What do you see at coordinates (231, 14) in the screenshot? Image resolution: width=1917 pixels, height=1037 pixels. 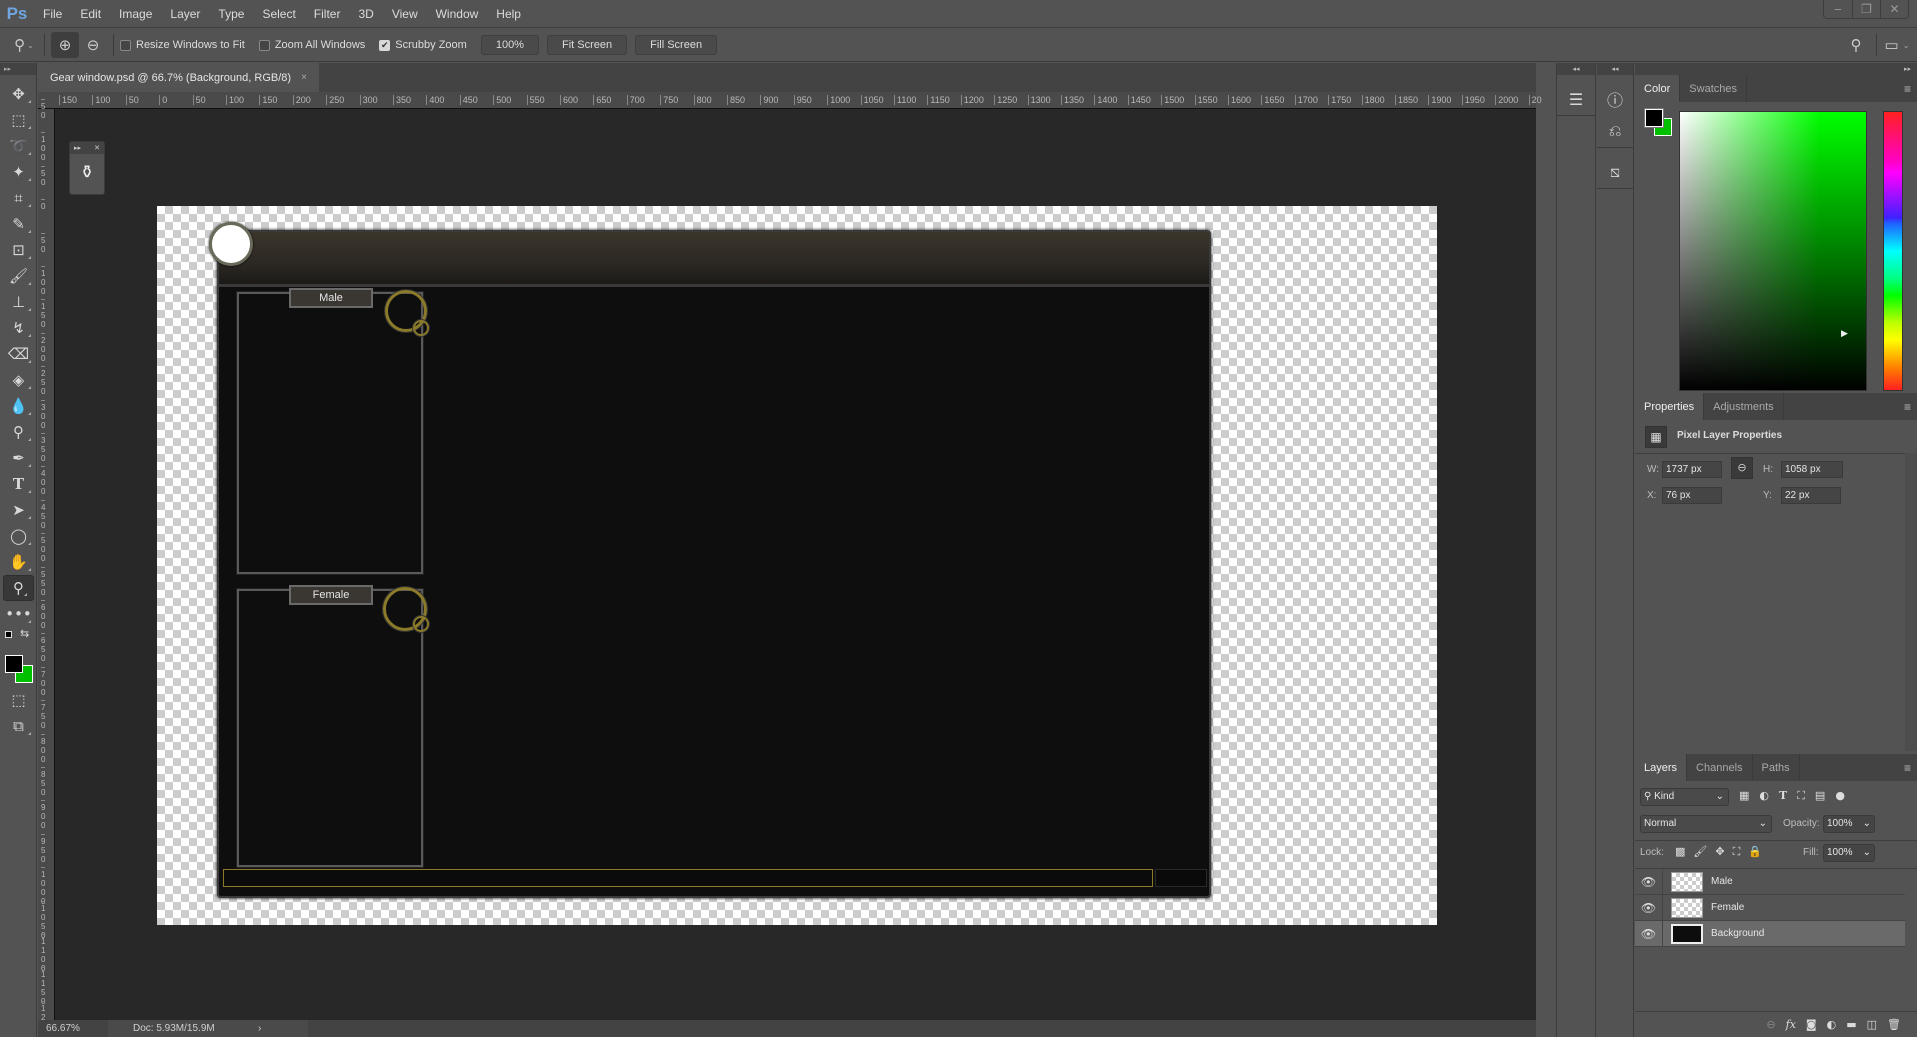 I see `menu-type: Type` at bounding box center [231, 14].